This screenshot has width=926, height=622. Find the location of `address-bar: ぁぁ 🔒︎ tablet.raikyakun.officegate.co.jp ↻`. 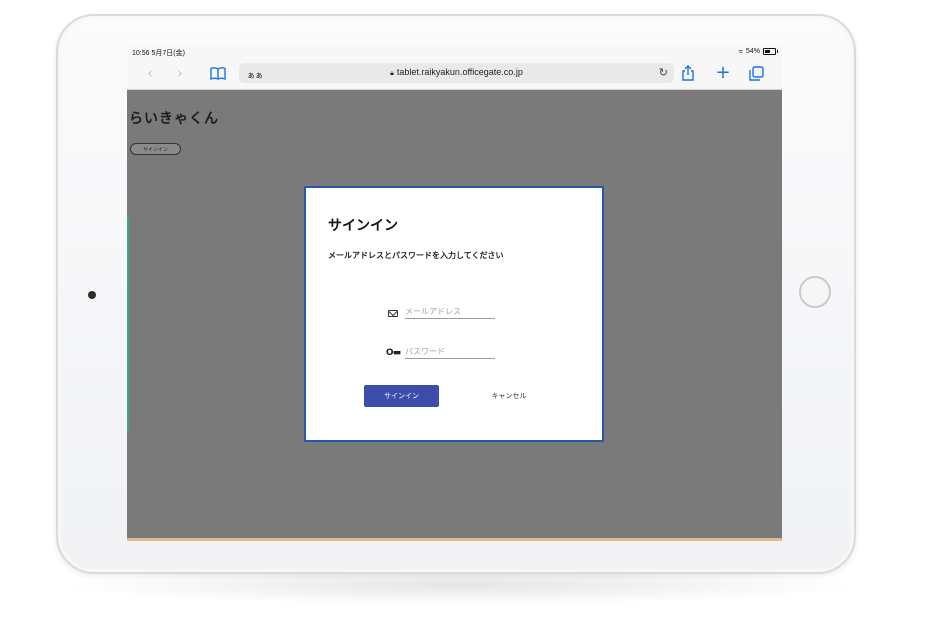

address-bar: ぁぁ 🔒︎ tablet.raikyakun.officegate.co.jp ↻ is located at coordinates (456, 73).